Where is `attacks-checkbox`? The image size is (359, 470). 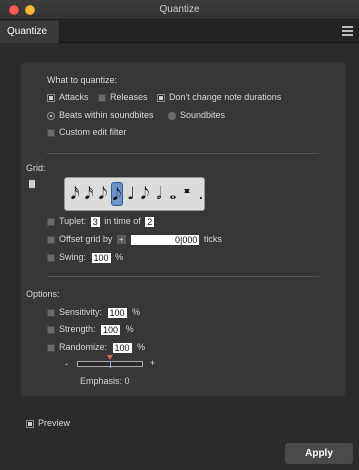
attacks-checkbox is located at coordinates (51, 97).